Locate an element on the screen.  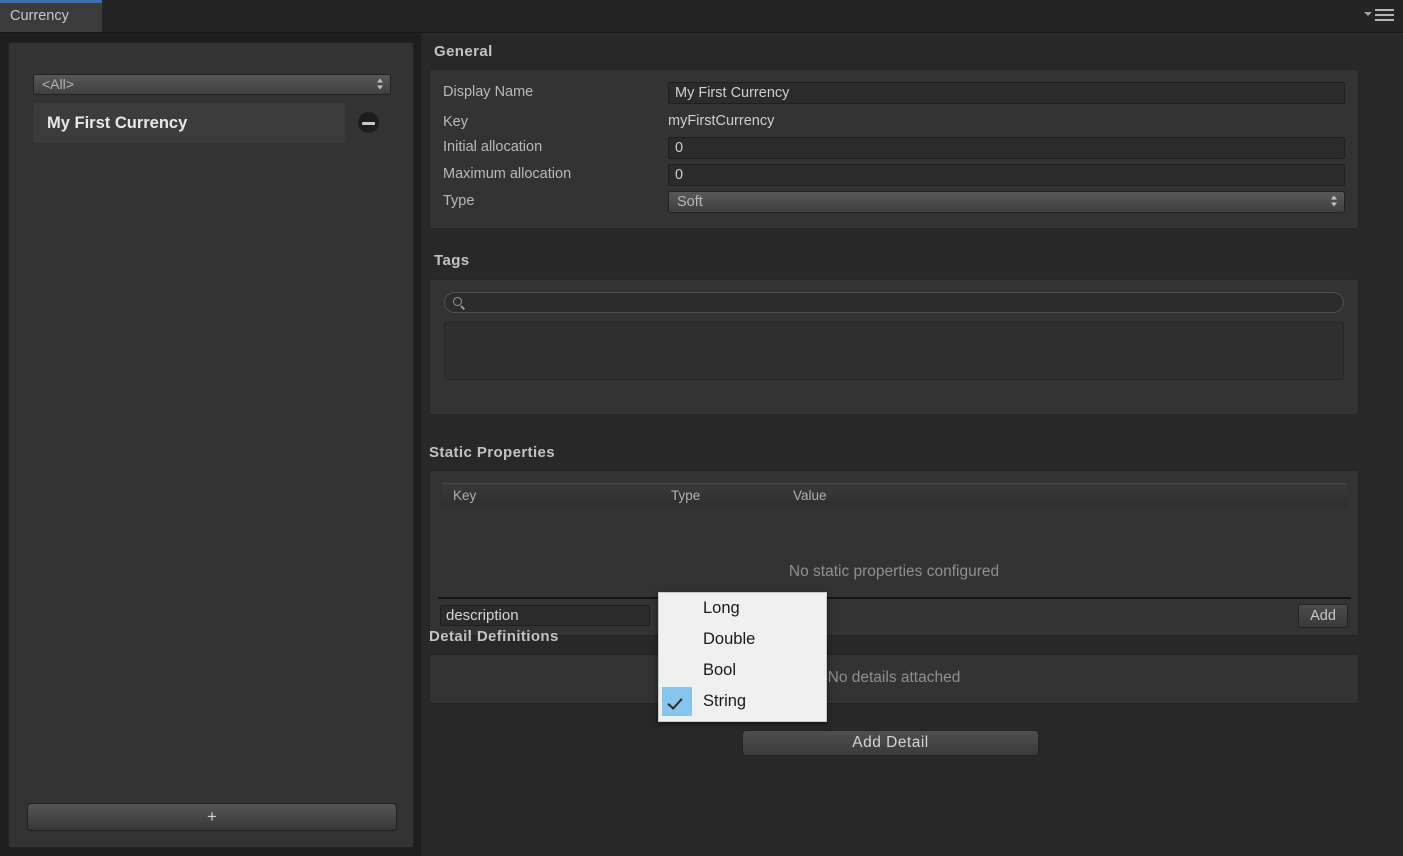
hamburger-menu-icon is located at coordinates (1384, 16).